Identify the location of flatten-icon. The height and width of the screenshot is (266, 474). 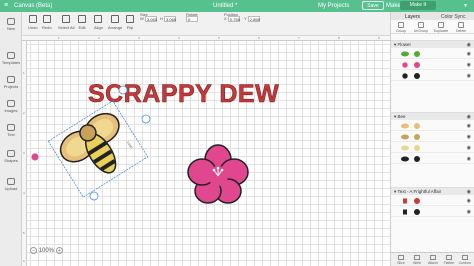
(449, 257).